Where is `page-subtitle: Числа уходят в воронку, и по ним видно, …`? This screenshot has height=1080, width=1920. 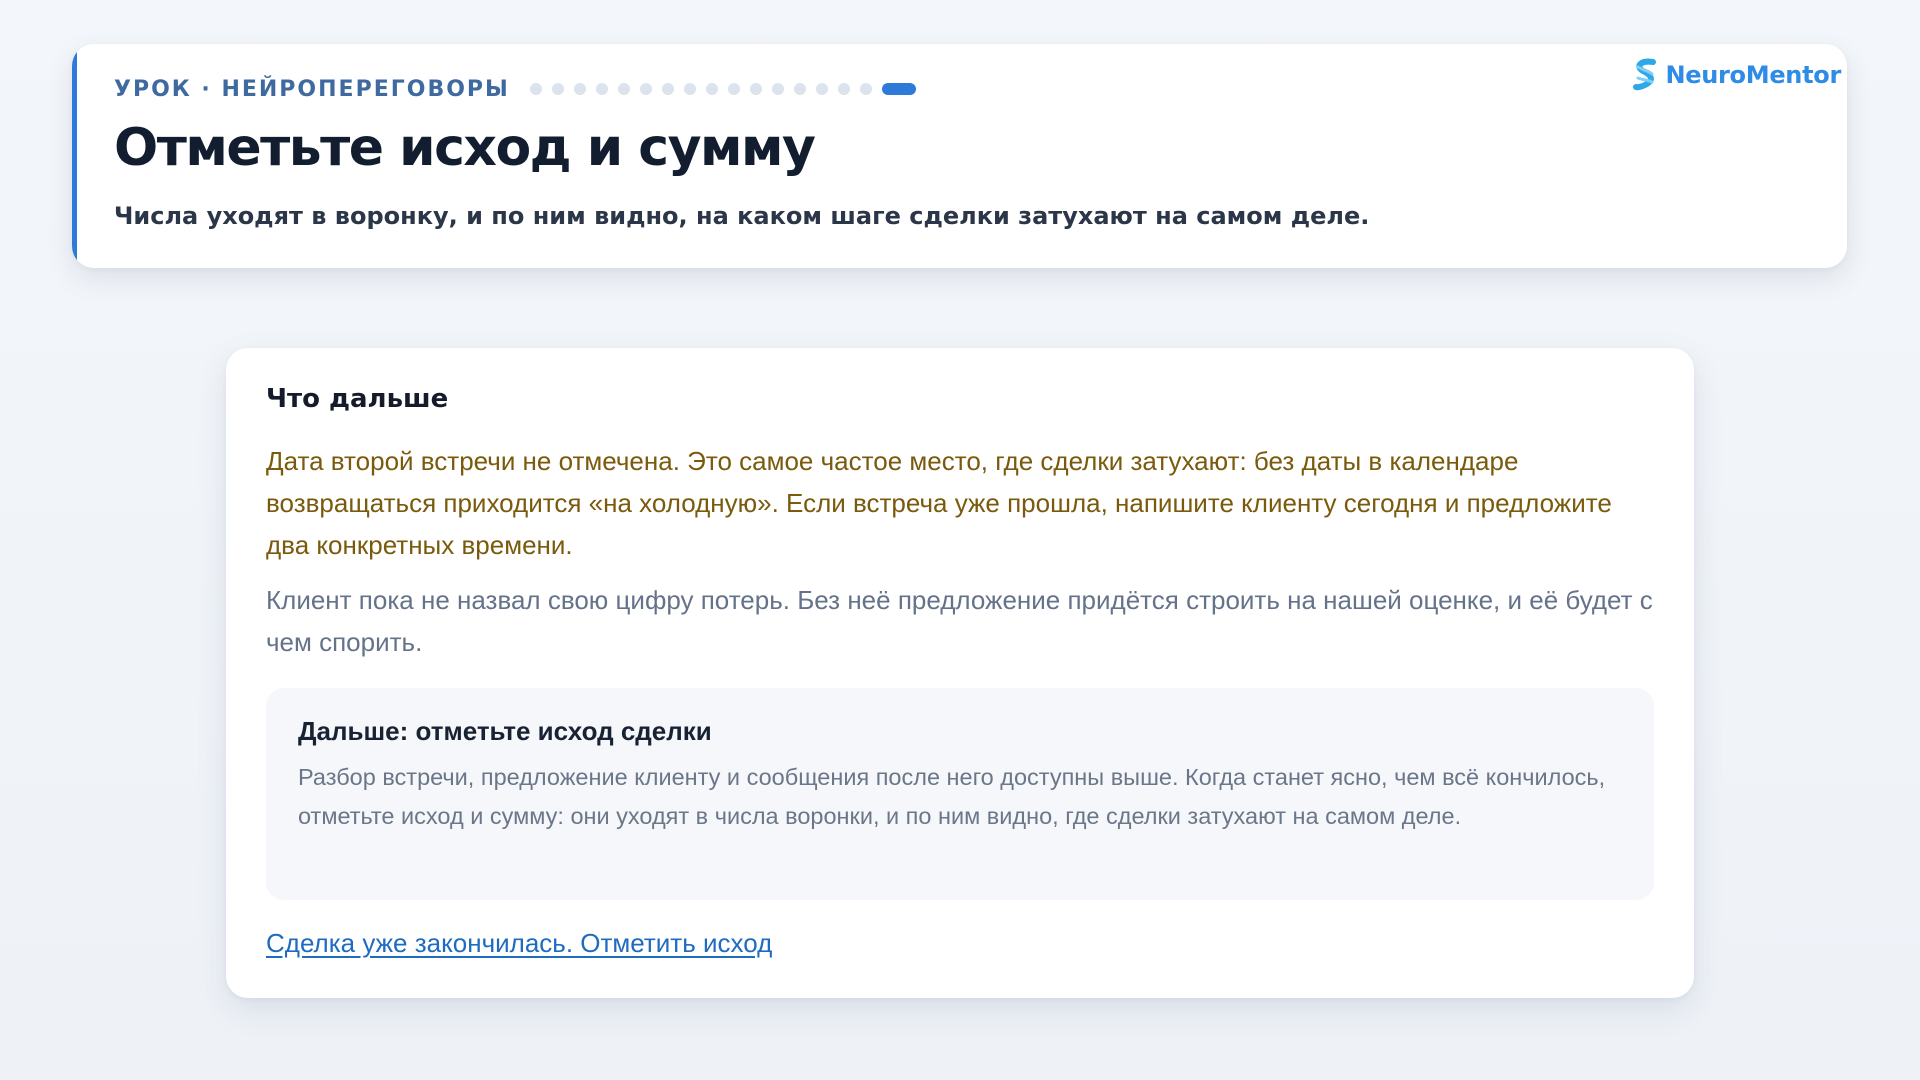
page-subtitle: Числа уходят в воронку, и по ним видно, … is located at coordinates (742, 216).